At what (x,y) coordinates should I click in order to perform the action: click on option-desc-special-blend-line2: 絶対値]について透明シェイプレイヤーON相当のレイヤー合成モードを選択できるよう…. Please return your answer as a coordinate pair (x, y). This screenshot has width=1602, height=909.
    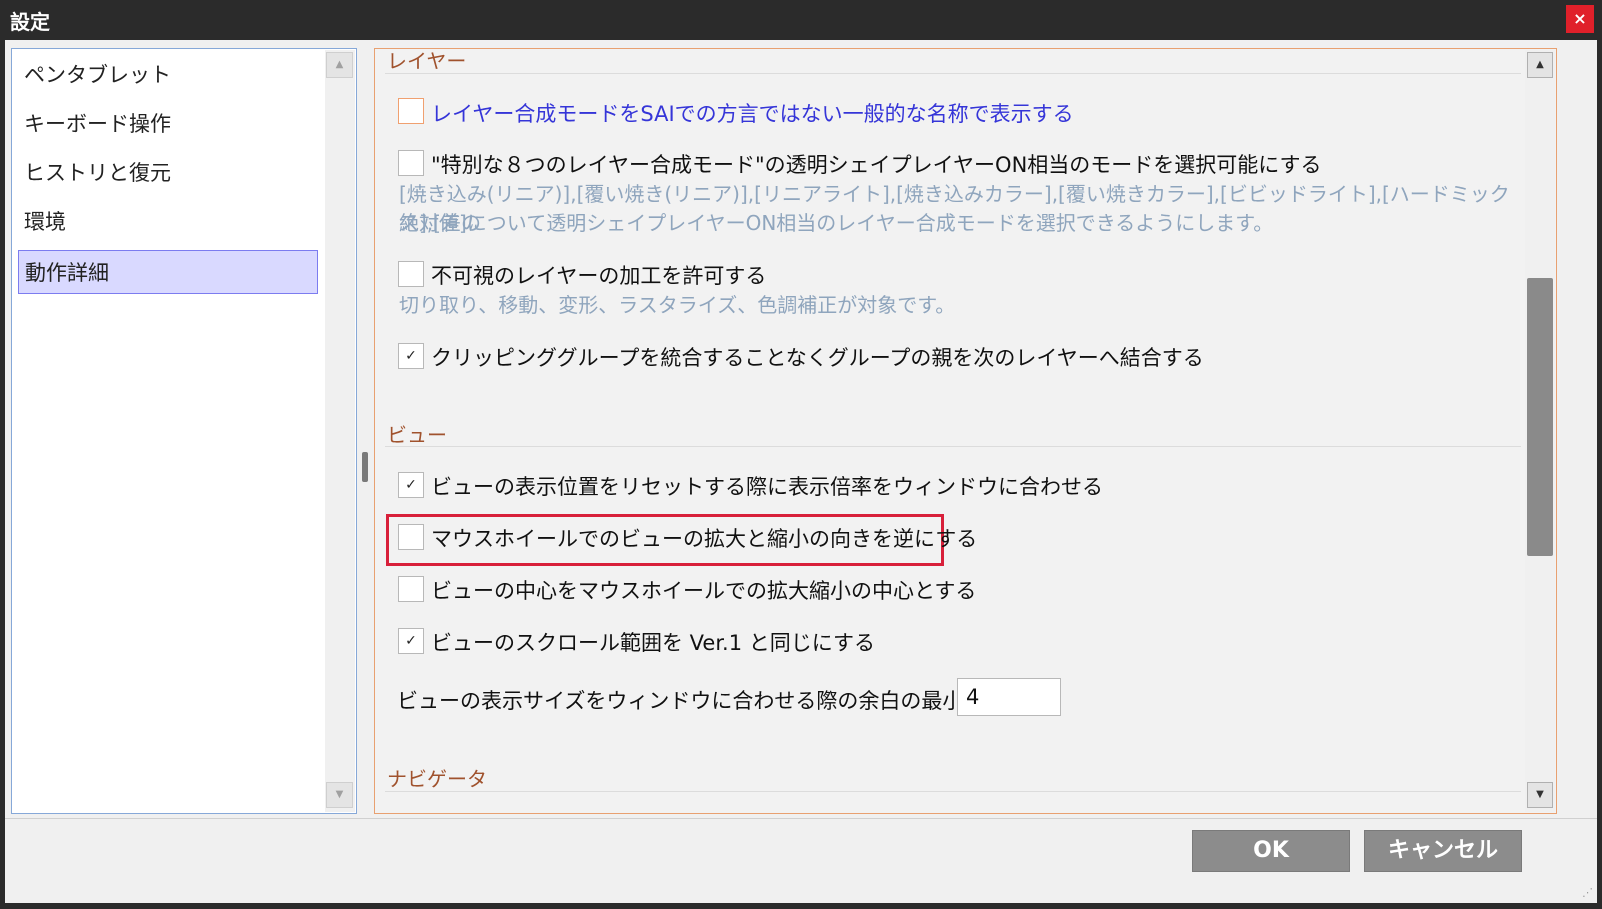
    Looking at the image, I should click on (836, 223).